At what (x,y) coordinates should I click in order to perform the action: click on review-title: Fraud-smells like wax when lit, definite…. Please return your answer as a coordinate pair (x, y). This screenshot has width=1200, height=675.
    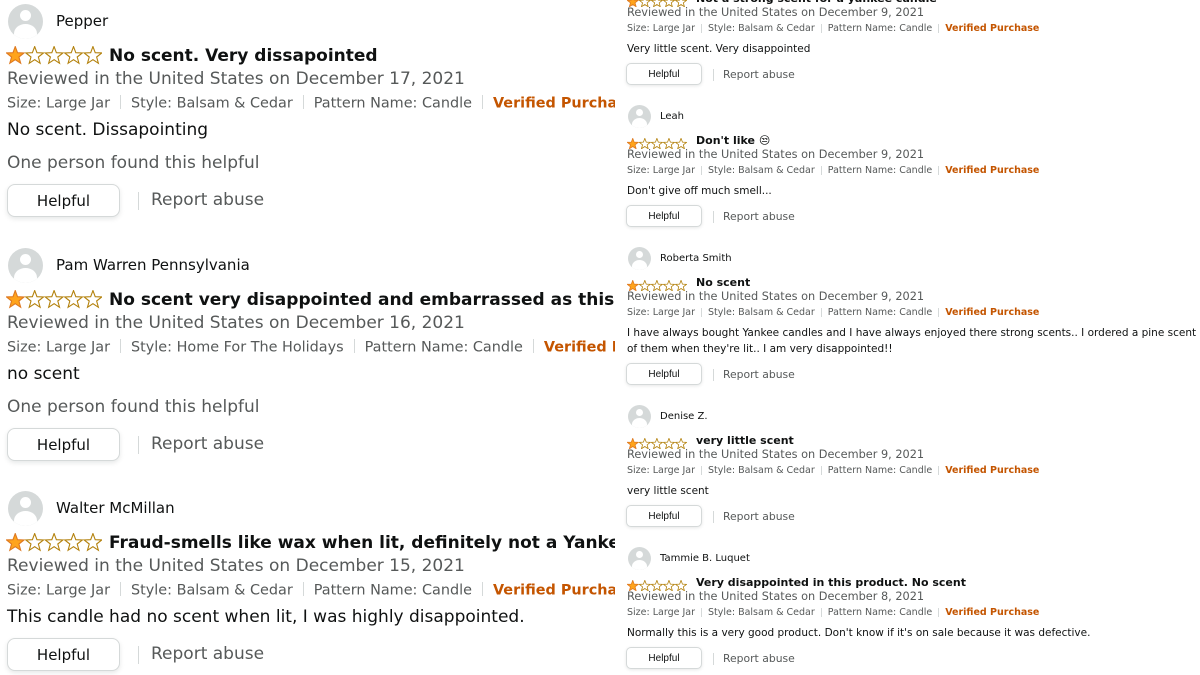
    Looking at the image, I should click on (362, 543).